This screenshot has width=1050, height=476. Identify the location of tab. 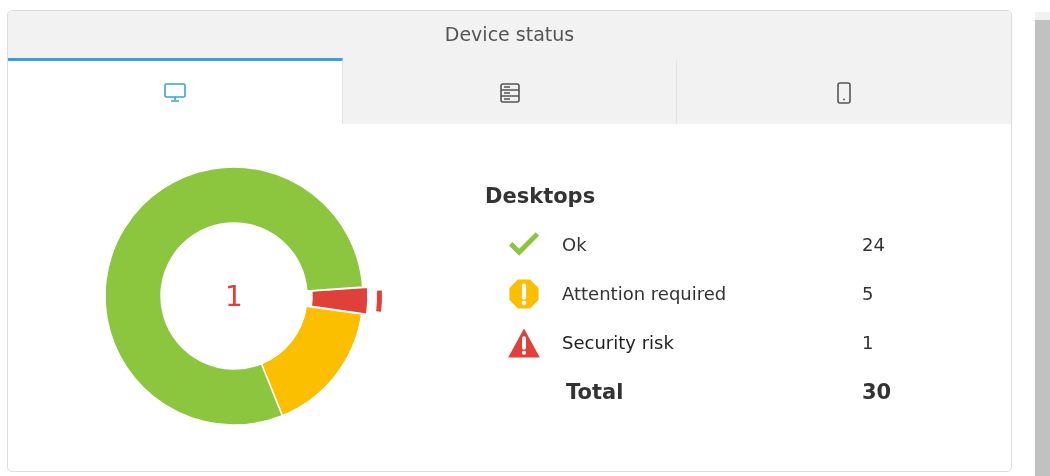
(175, 91).